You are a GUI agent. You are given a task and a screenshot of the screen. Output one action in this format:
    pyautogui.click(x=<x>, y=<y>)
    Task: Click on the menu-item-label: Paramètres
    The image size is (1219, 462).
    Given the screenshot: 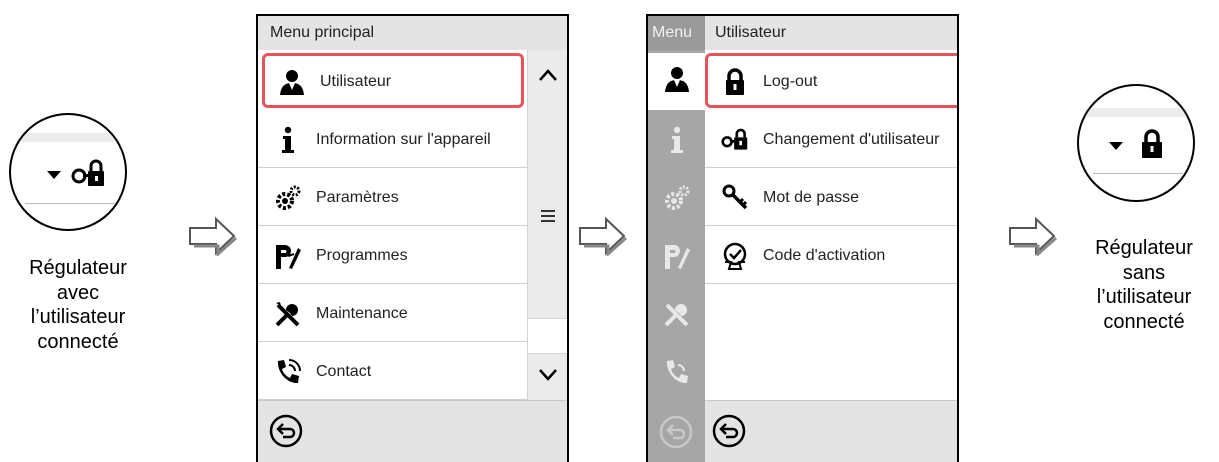 What is the action you would take?
    pyautogui.click(x=357, y=197)
    